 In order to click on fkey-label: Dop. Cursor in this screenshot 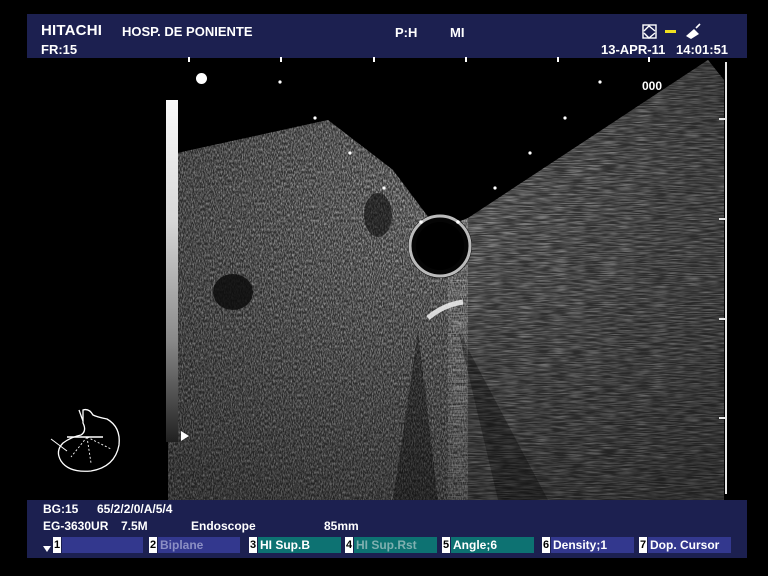, I will do `click(689, 545)`.